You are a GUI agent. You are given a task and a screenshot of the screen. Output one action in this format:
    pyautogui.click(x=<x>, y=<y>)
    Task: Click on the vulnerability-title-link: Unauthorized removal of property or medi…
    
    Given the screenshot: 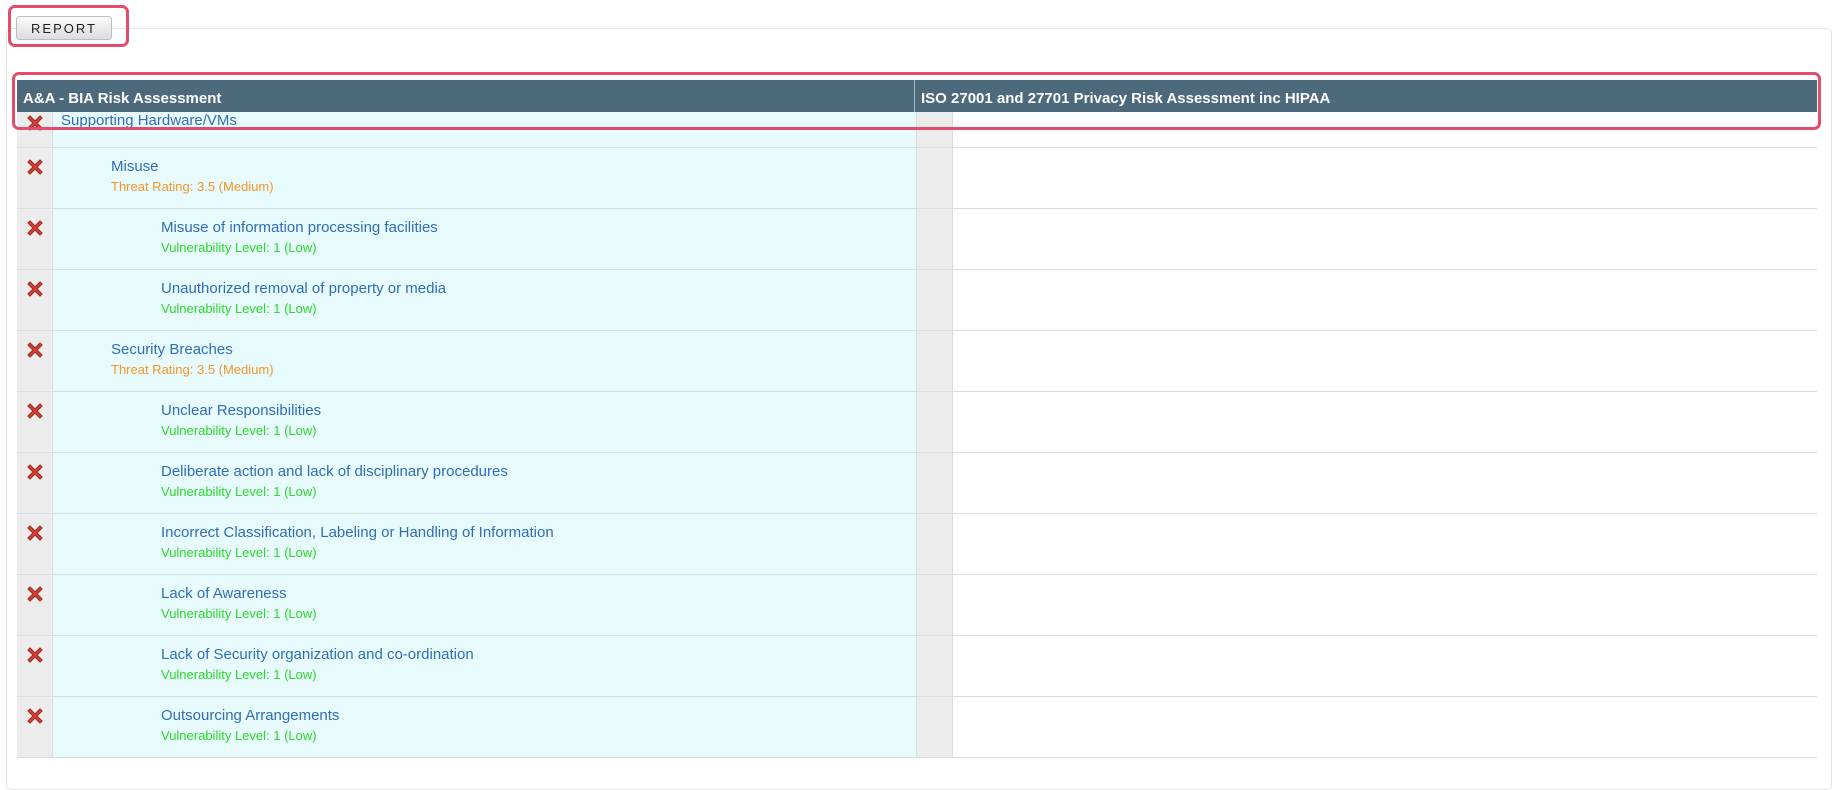 What is the action you would take?
    pyautogui.click(x=538, y=289)
    